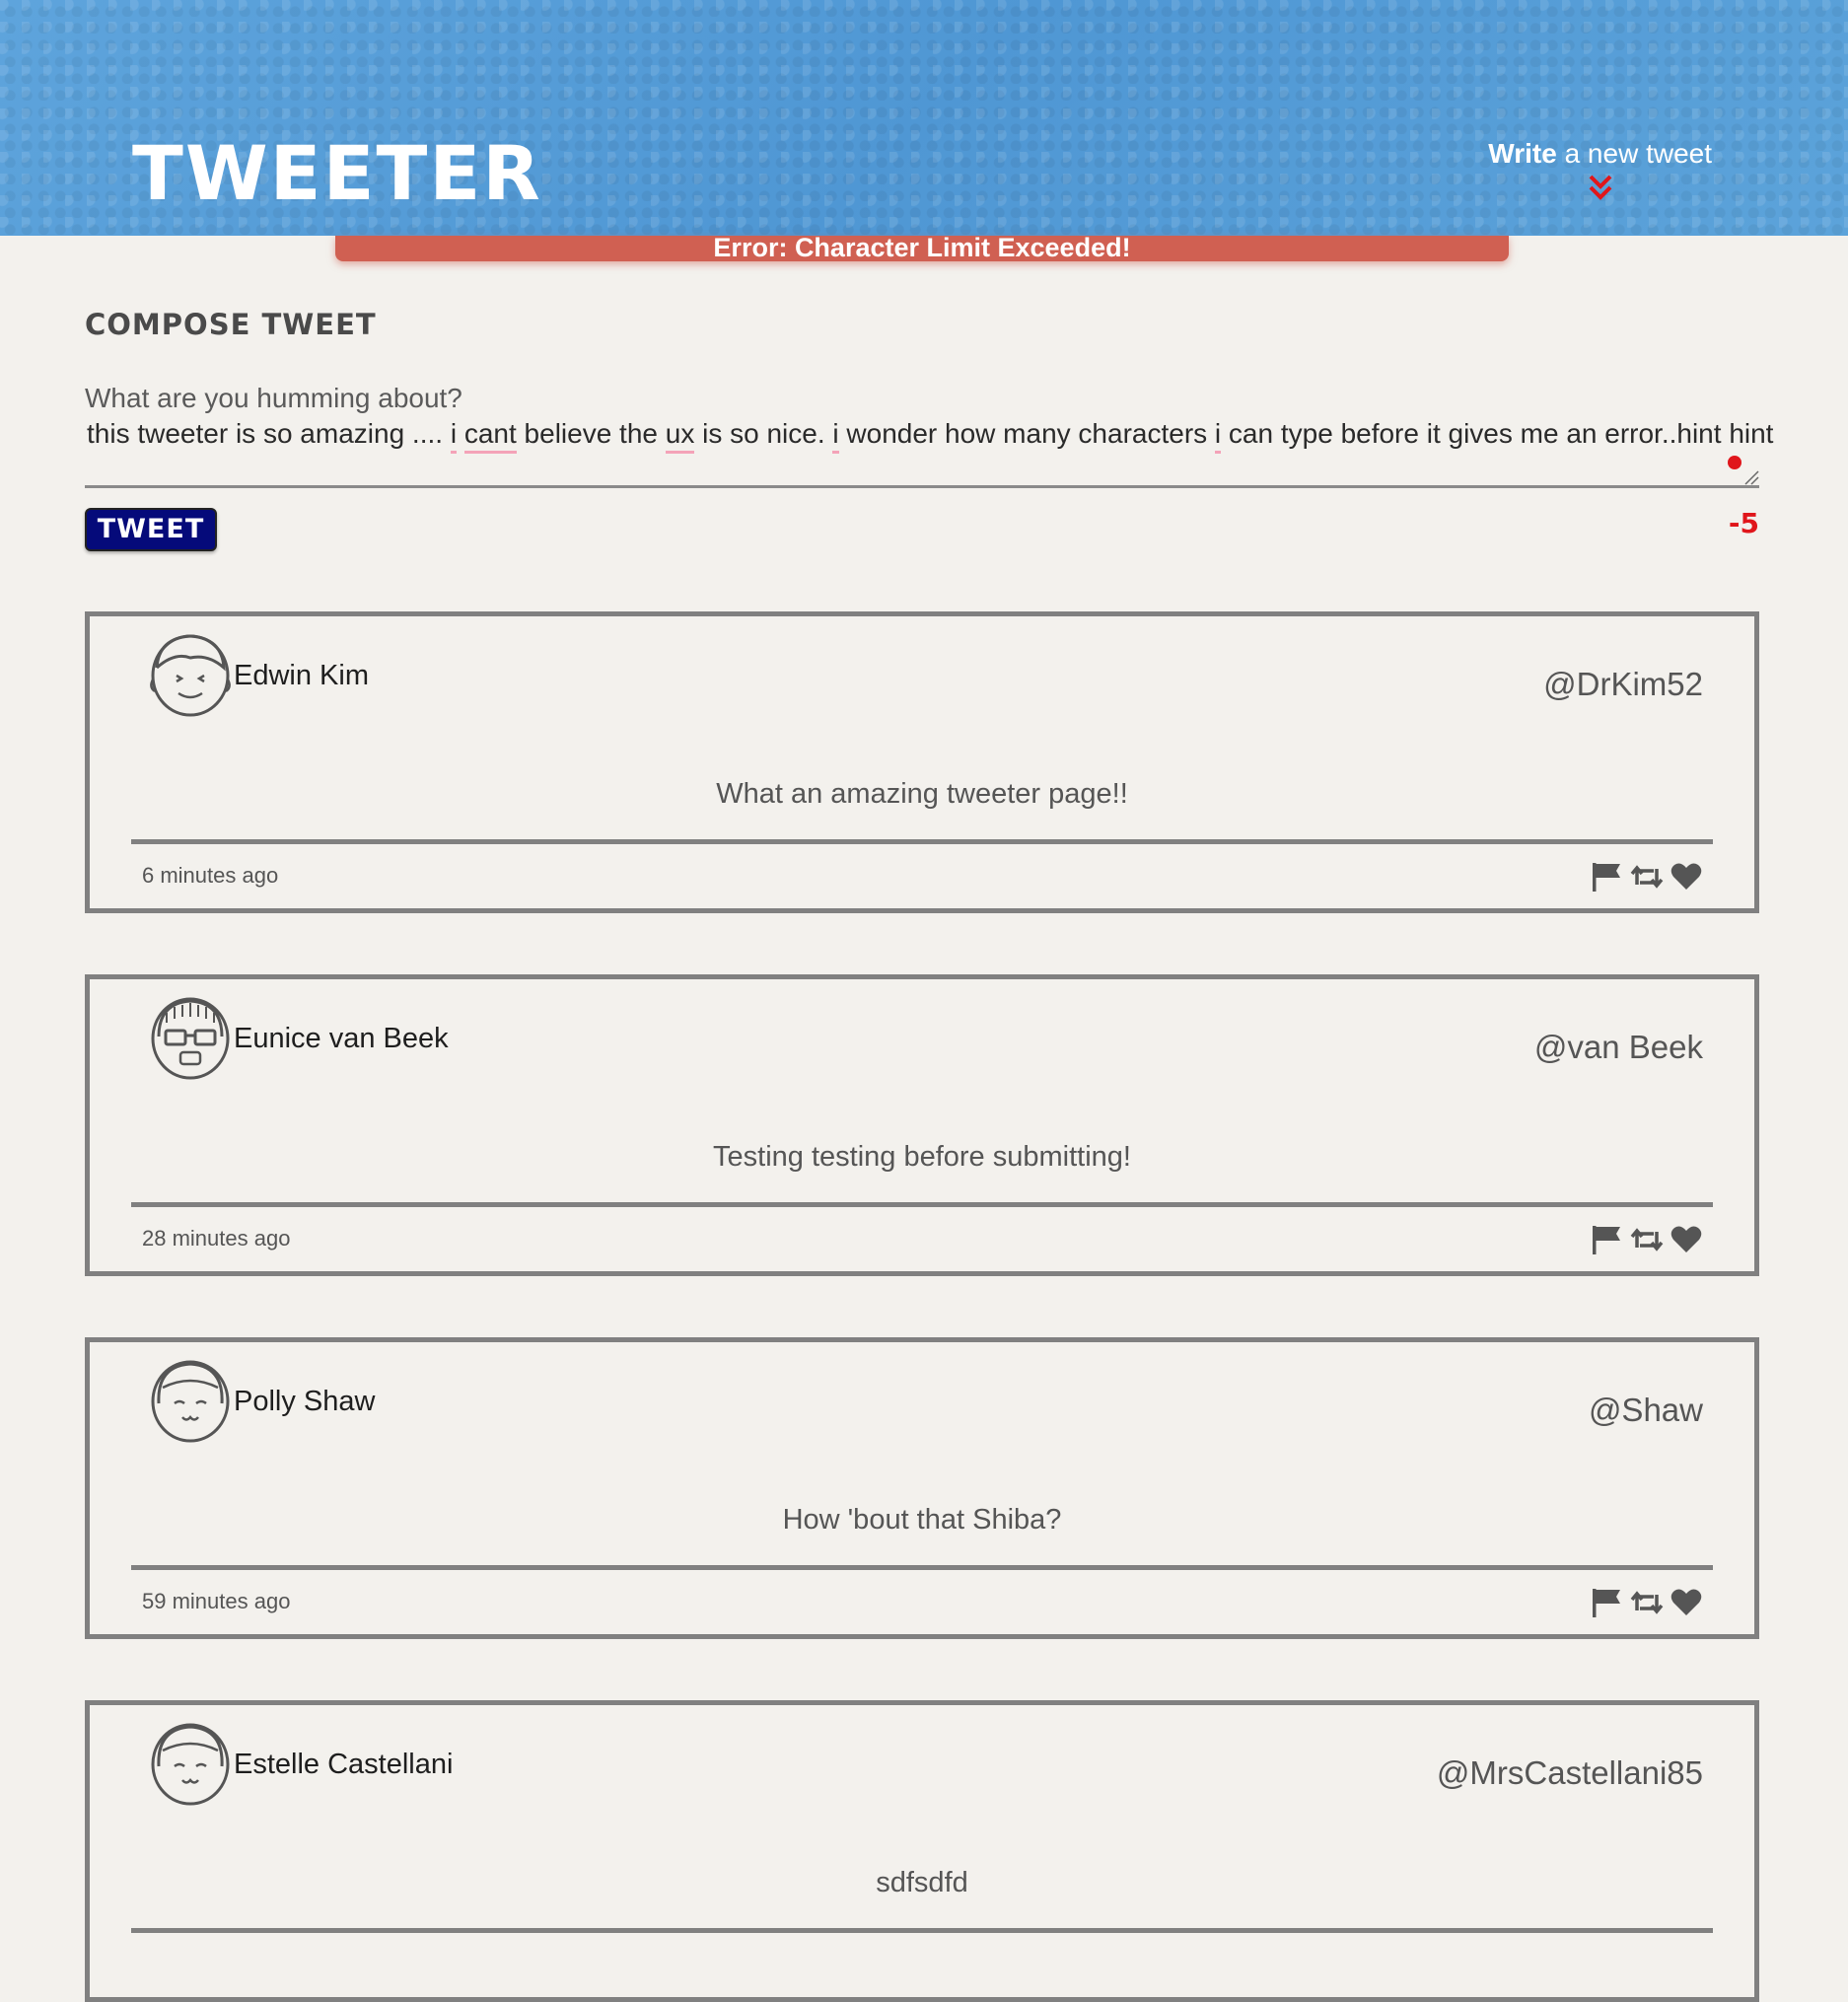 This screenshot has height=2002, width=1848. Describe the element at coordinates (273, 398) in the screenshot. I see `compose-placeholder-label: What are you humming about?` at that location.